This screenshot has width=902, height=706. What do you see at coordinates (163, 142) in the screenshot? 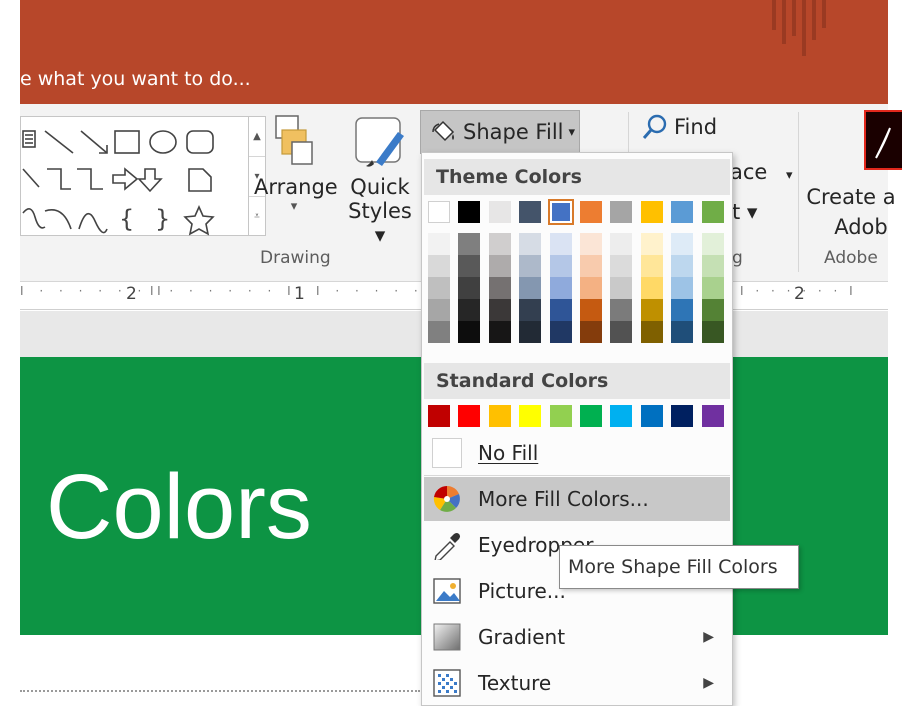
I see `oval-shape-icon` at bounding box center [163, 142].